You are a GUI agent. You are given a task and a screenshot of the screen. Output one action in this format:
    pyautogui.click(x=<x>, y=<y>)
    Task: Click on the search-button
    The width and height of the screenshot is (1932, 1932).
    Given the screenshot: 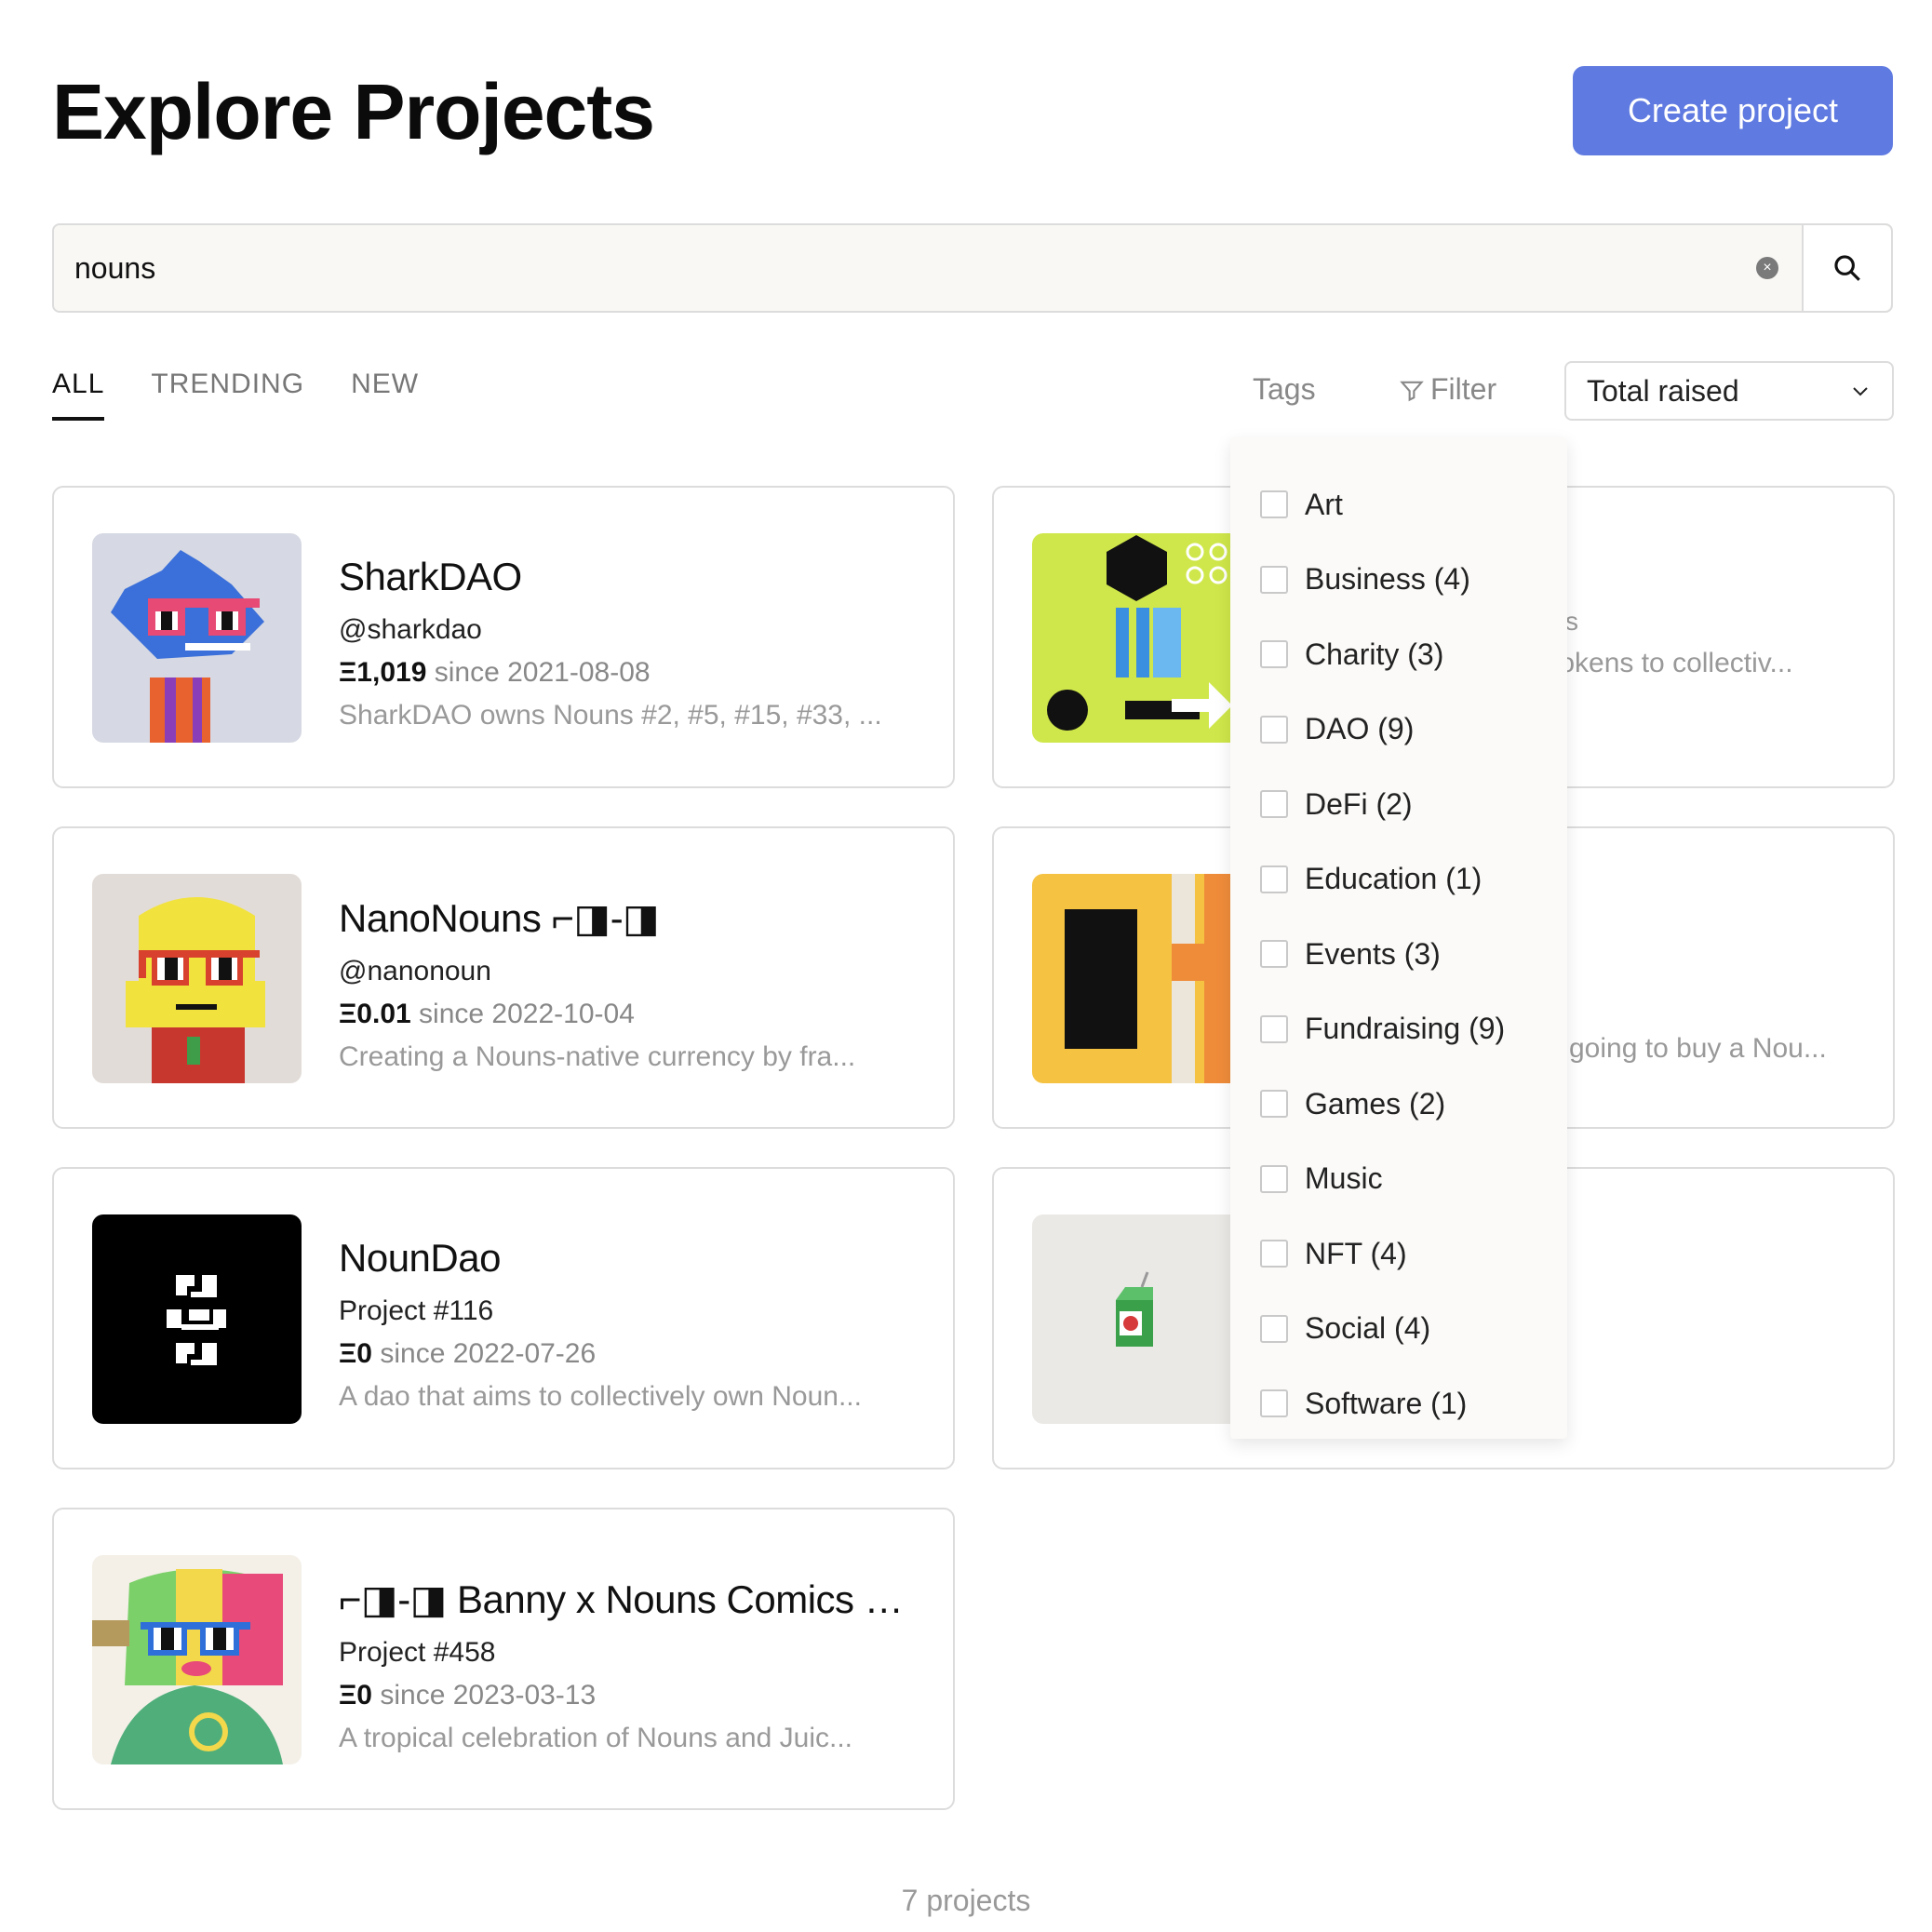 What is the action you would take?
    pyautogui.click(x=1846, y=268)
    